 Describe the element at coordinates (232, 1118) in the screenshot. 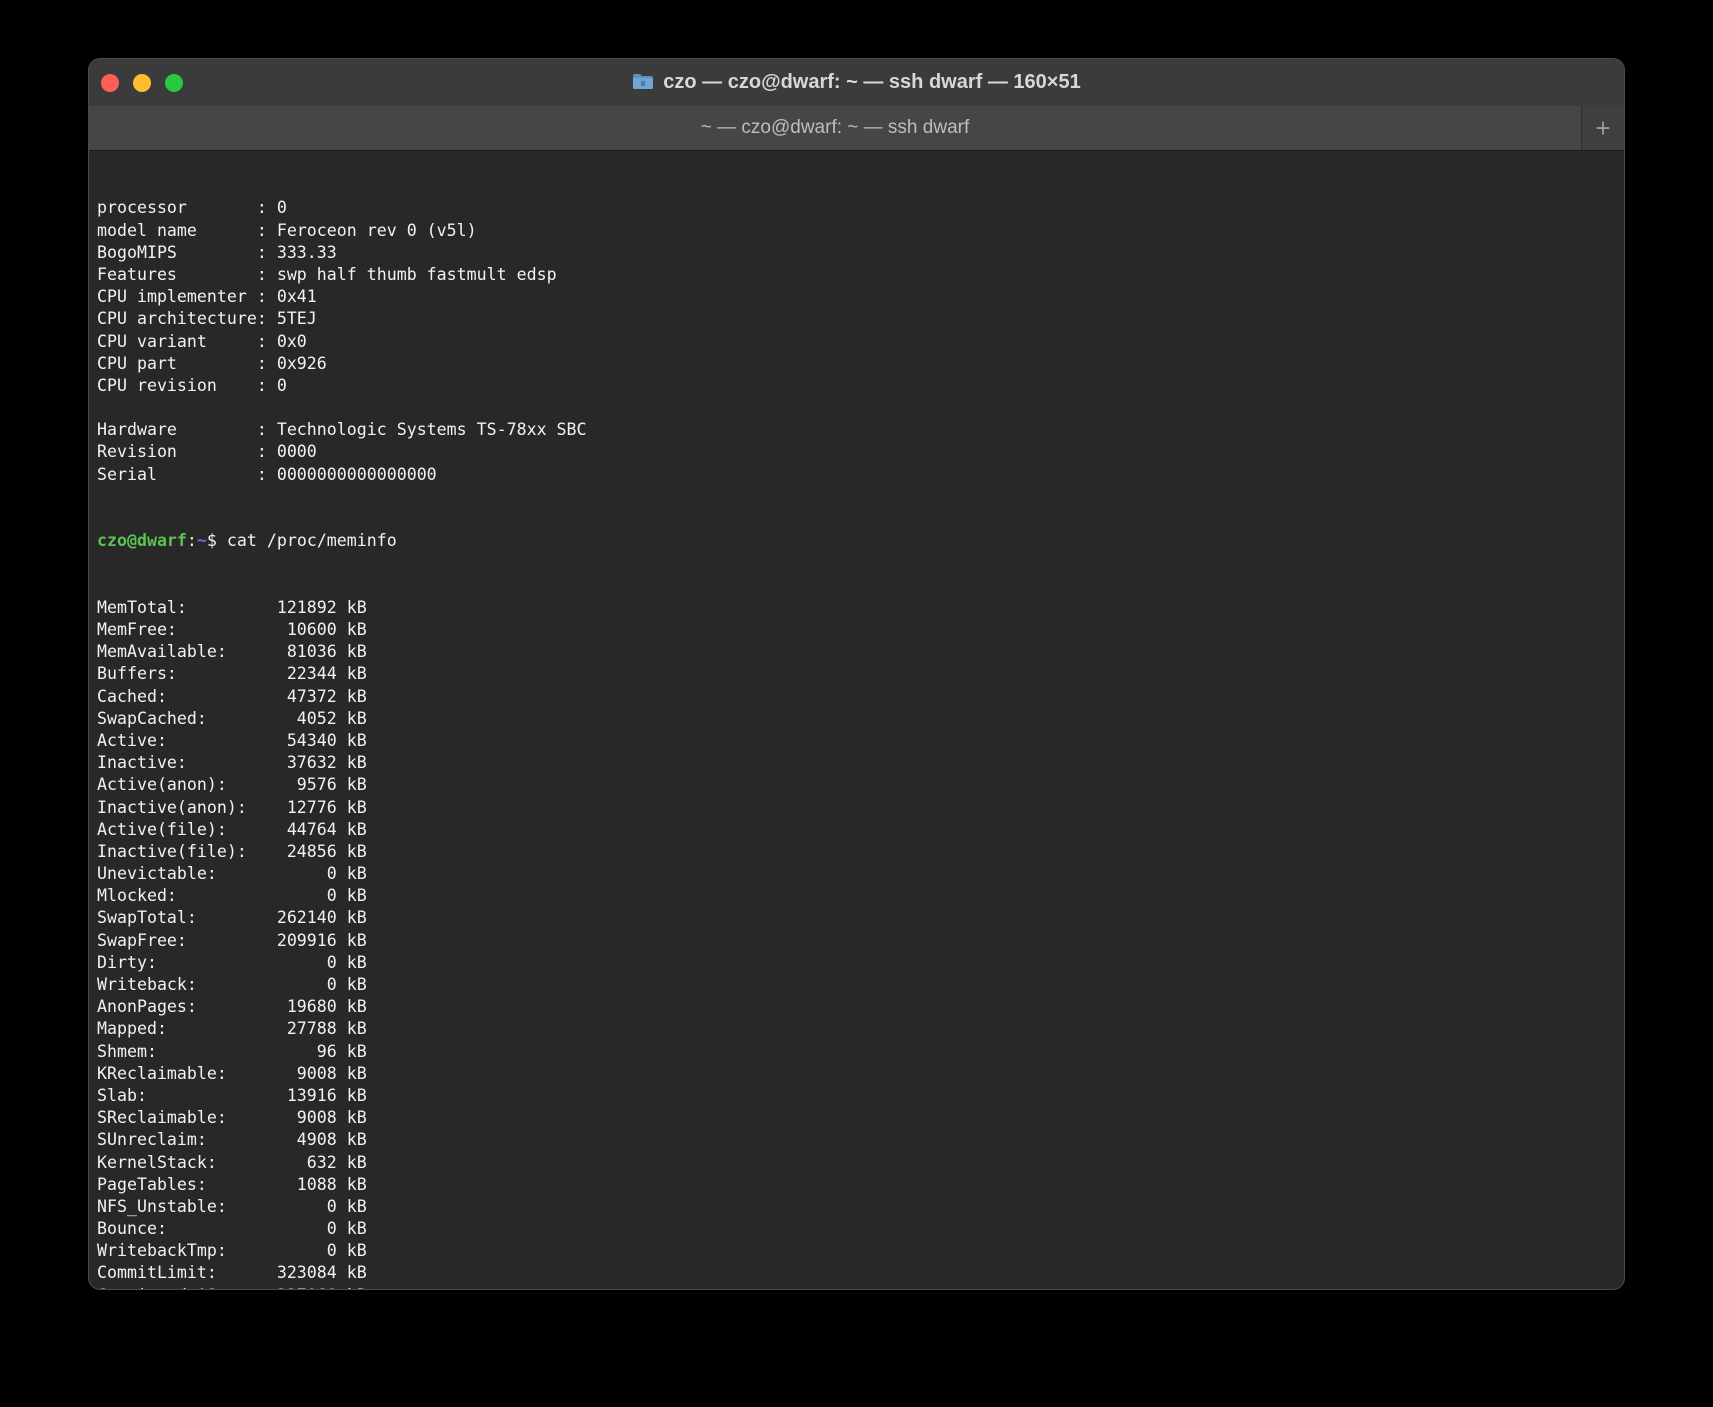

I see `output-line: SReclaimable: 9008 kB` at that location.